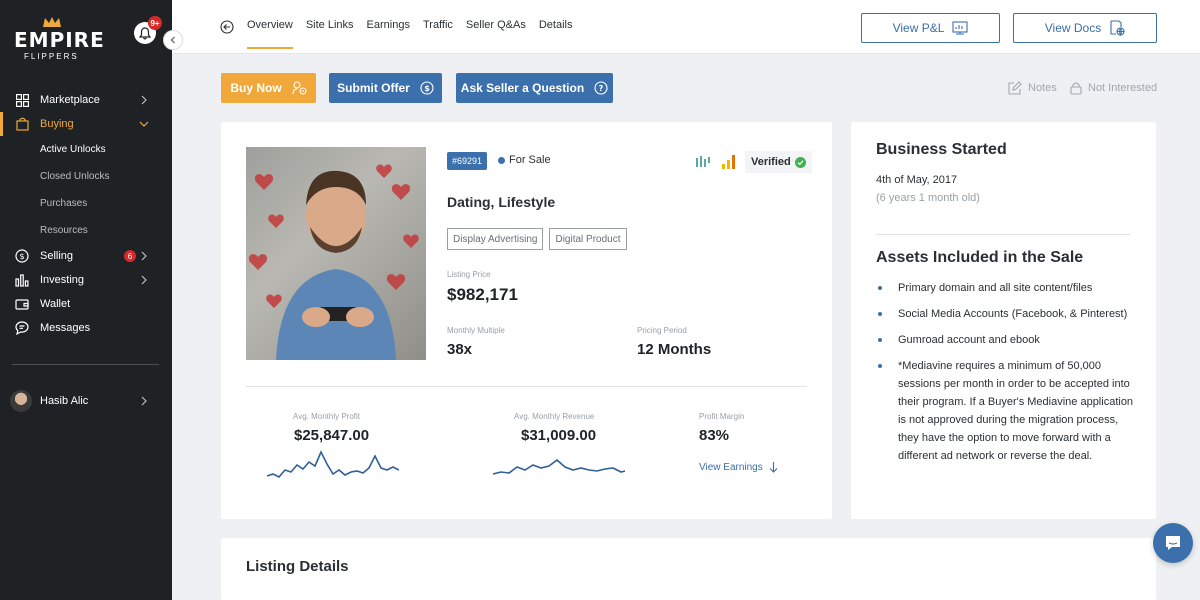  I want to click on submit-offer-button: Submit Offer $, so click(385, 88).